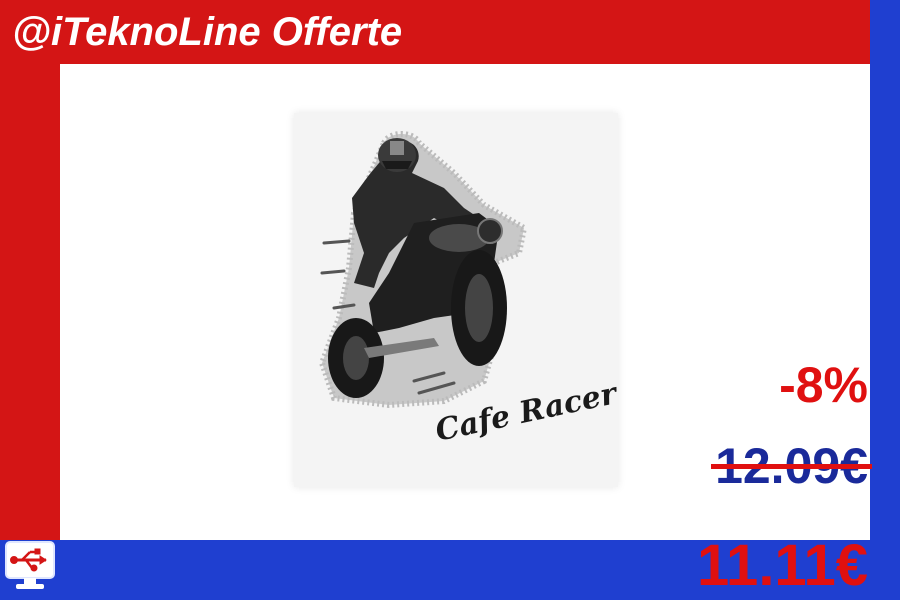  I want to click on discount-badge: -8%, so click(823, 385).